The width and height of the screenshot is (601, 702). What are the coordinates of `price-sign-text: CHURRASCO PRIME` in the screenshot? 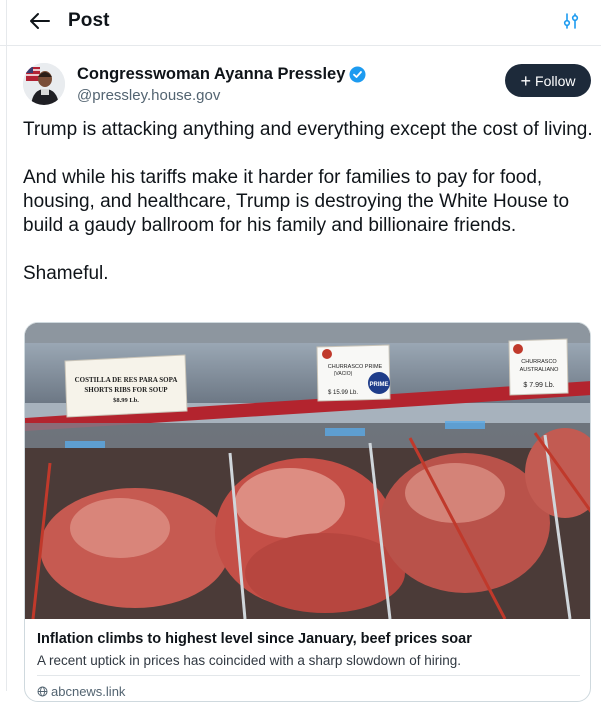 It's located at (355, 367).